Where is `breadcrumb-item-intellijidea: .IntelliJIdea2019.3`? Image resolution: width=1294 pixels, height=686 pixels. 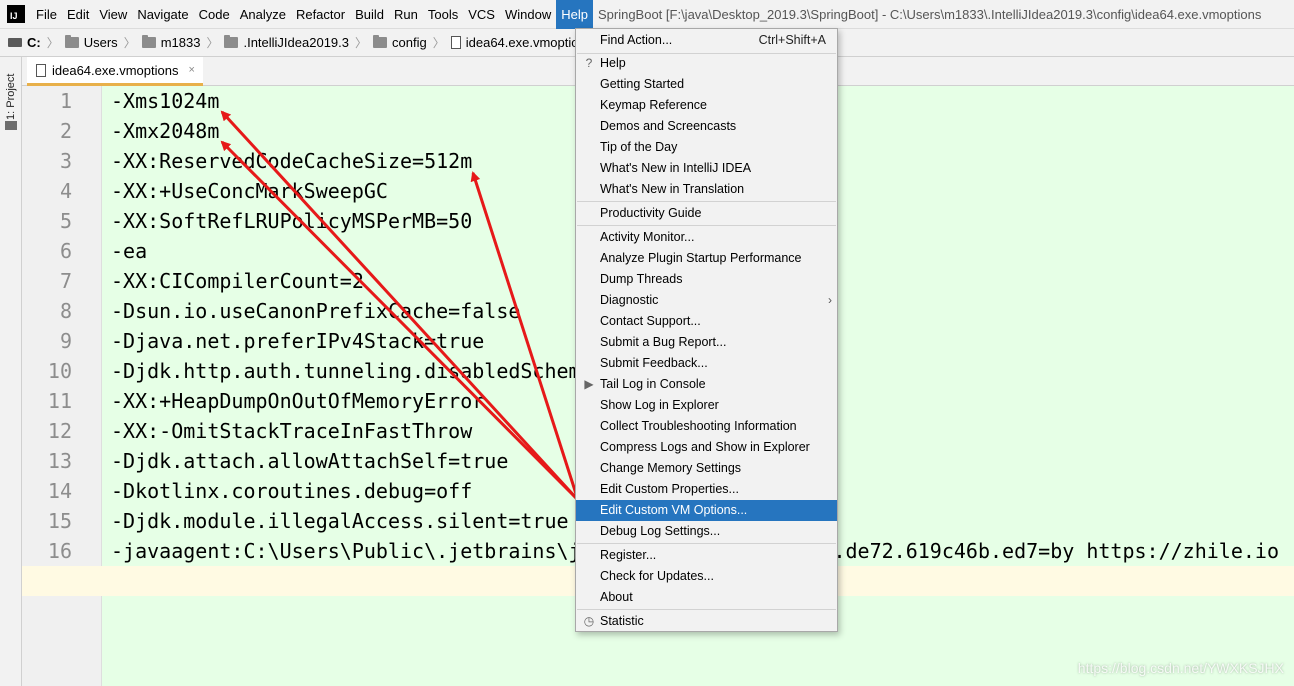
breadcrumb-item-intellijidea: .IntelliJIdea2019.3 is located at coordinates (286, 42).